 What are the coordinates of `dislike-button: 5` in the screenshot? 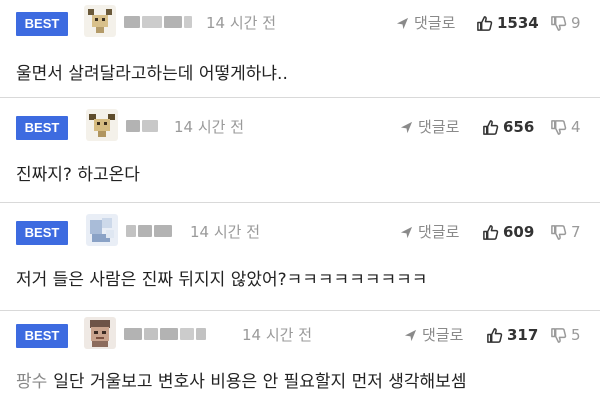 It's located at (565, 335).